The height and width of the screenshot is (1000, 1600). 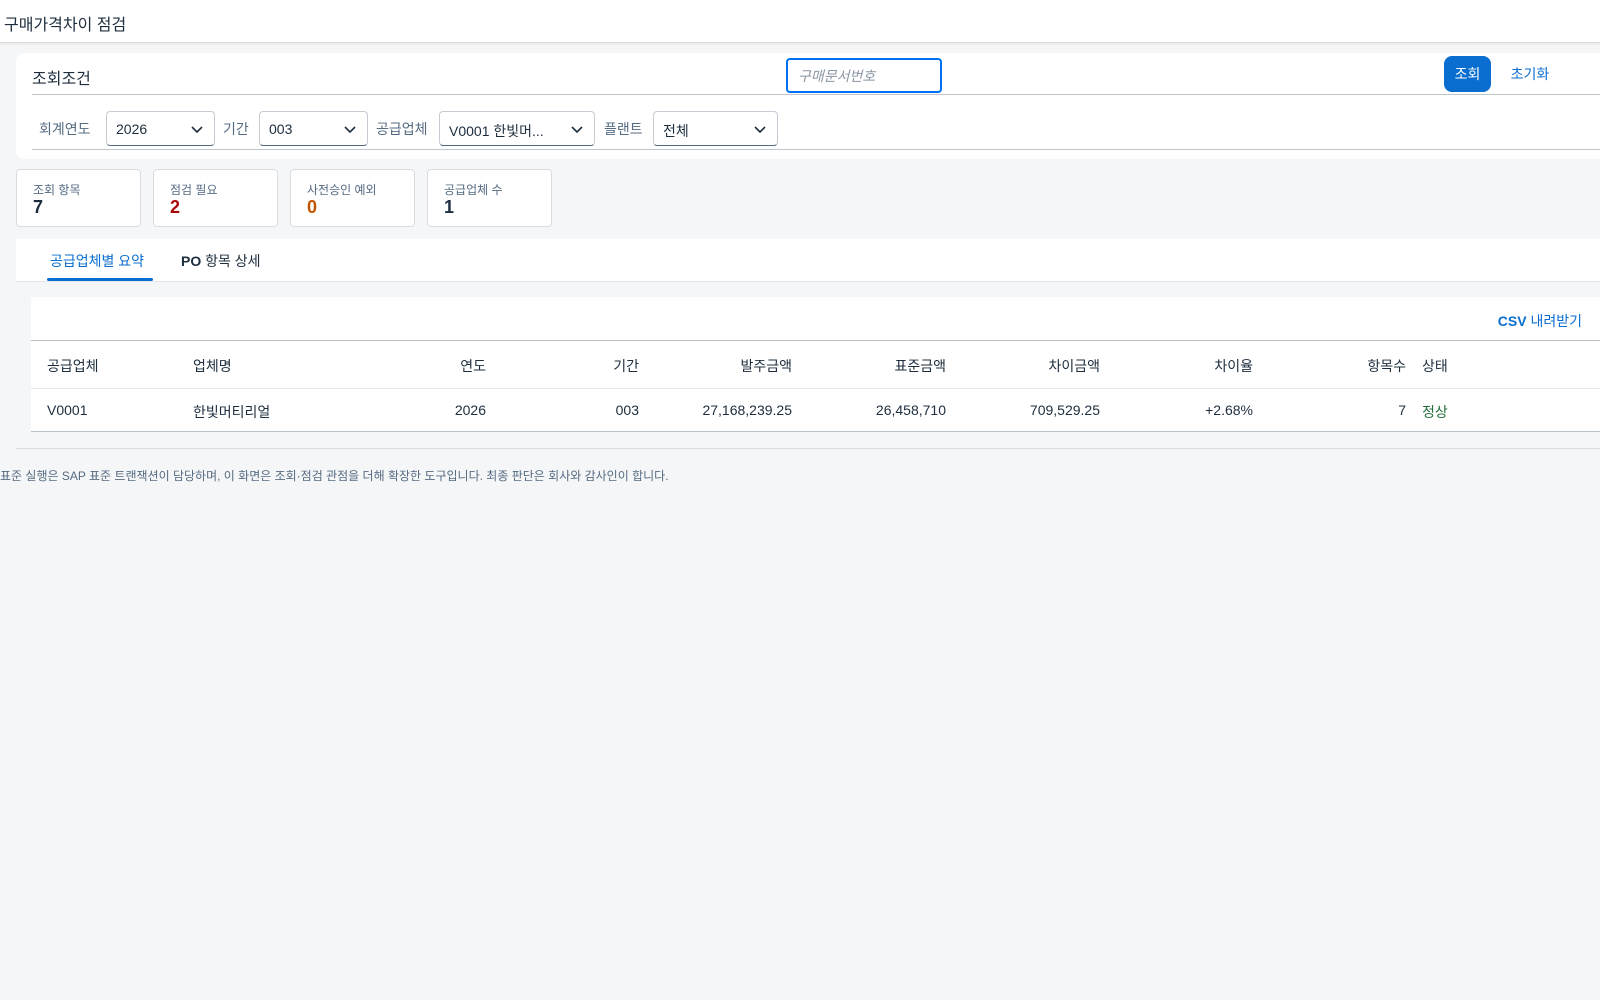 I want to click on tab-label-rest: 항목 상세, so click(x=231, y=261).